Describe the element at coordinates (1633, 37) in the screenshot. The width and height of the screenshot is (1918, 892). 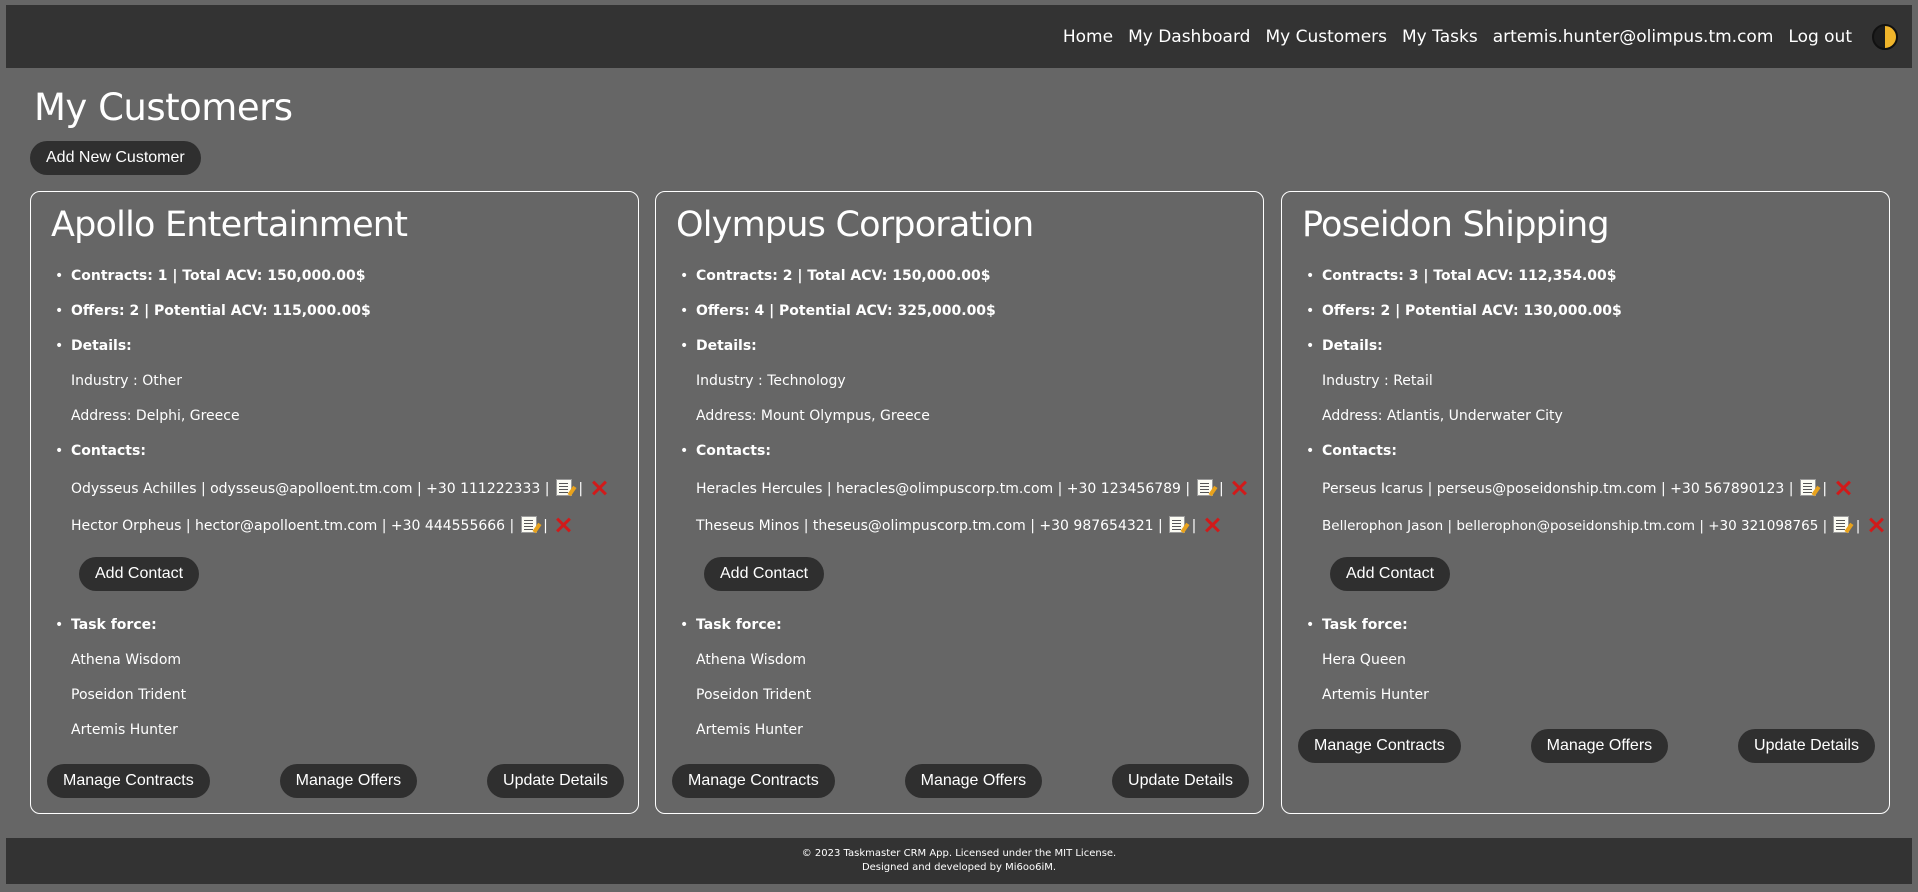
I see `nav-user-email-link: artemis.hunter@olimpus.tm.com` at that location.